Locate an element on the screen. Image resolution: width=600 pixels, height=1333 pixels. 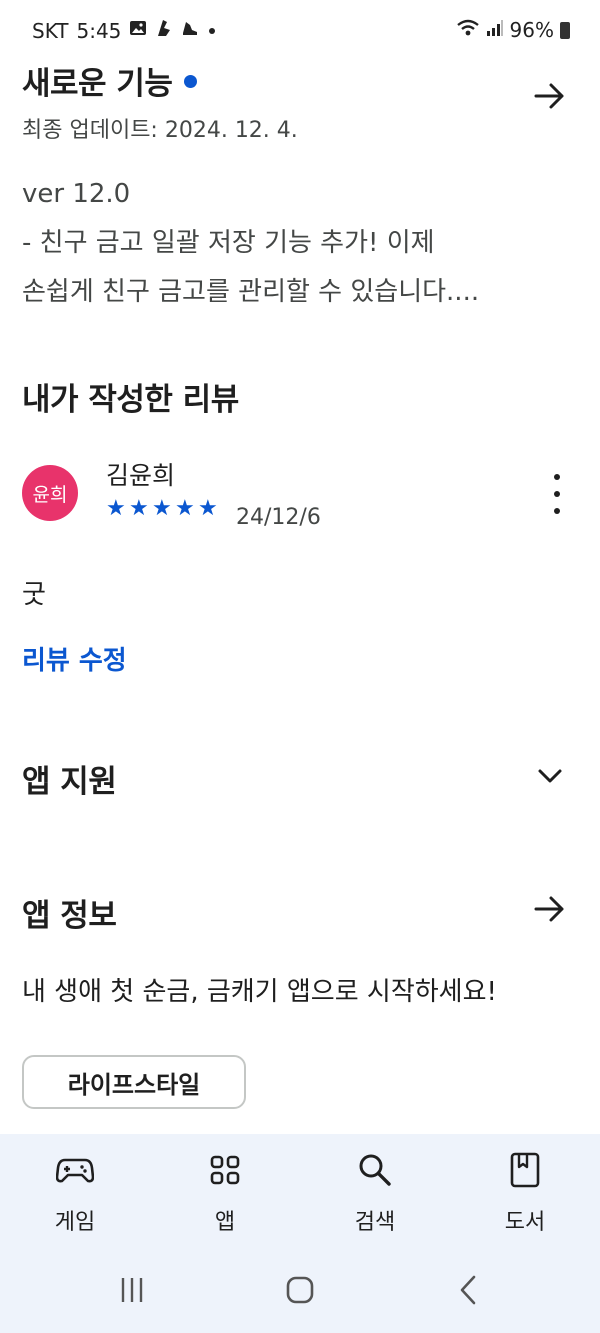
nav-label-apps: 앱 is located at coordinates (225, 1222).